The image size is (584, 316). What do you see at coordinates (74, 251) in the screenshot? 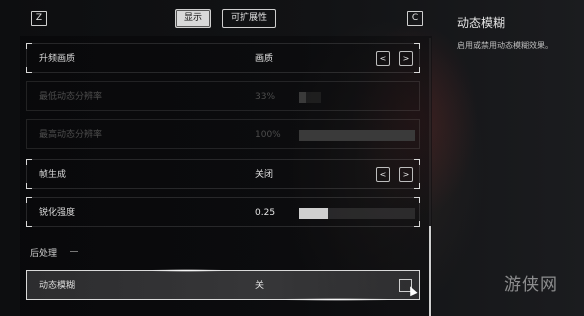
I see `section-divider` at bounding box center [74, 251].